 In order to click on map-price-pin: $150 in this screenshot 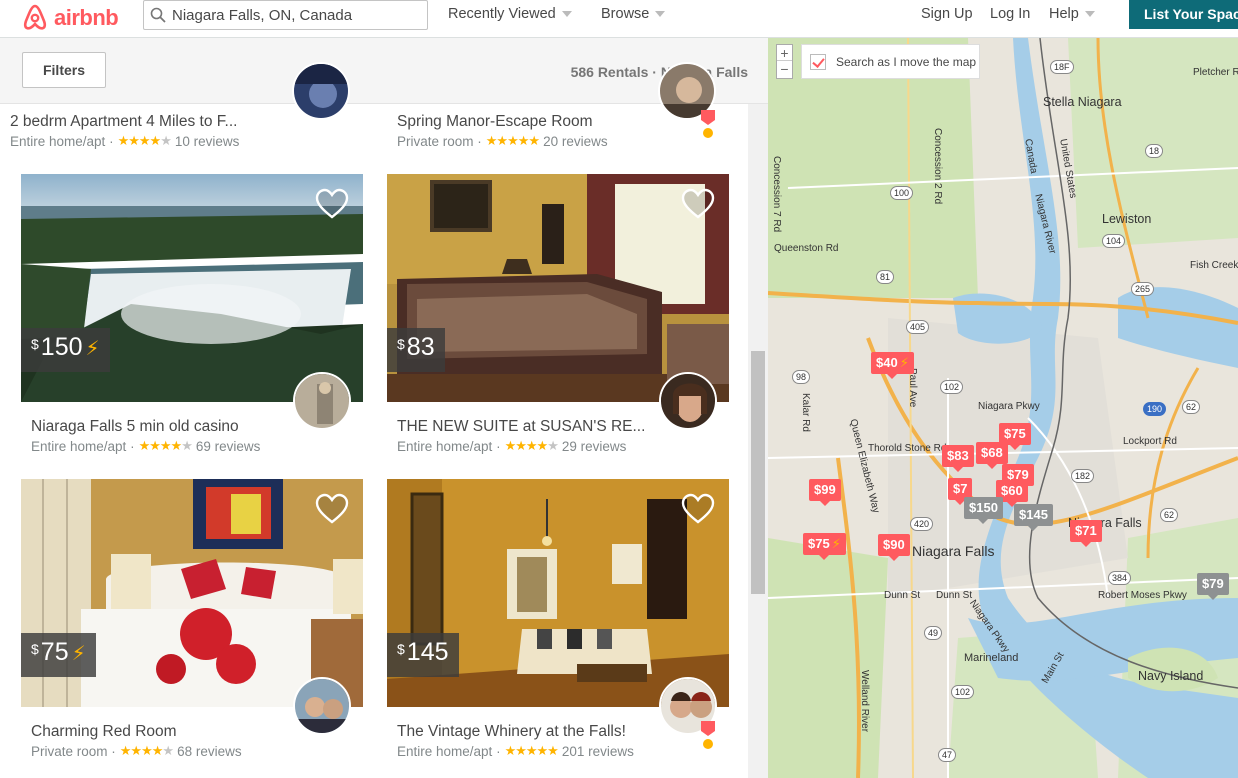, I will do `click(983, 510)`.